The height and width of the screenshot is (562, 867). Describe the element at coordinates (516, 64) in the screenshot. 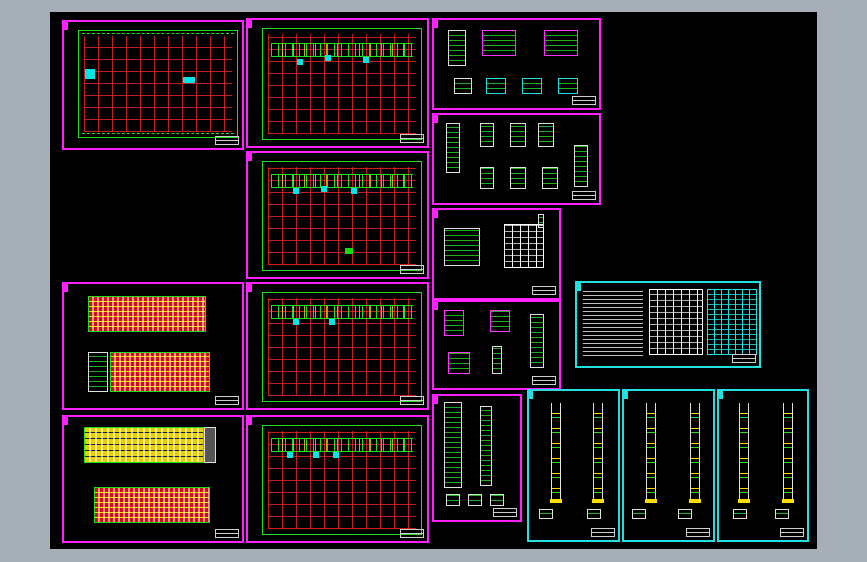

I see `sheet-details-a` at that location.